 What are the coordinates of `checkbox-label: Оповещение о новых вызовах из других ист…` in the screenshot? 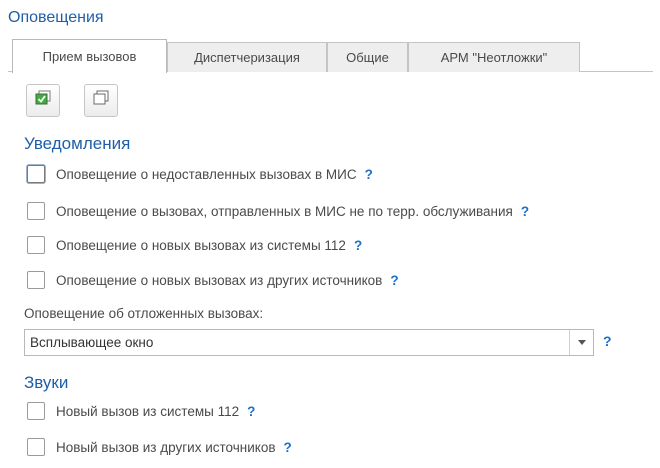 It's located at (219, 280).